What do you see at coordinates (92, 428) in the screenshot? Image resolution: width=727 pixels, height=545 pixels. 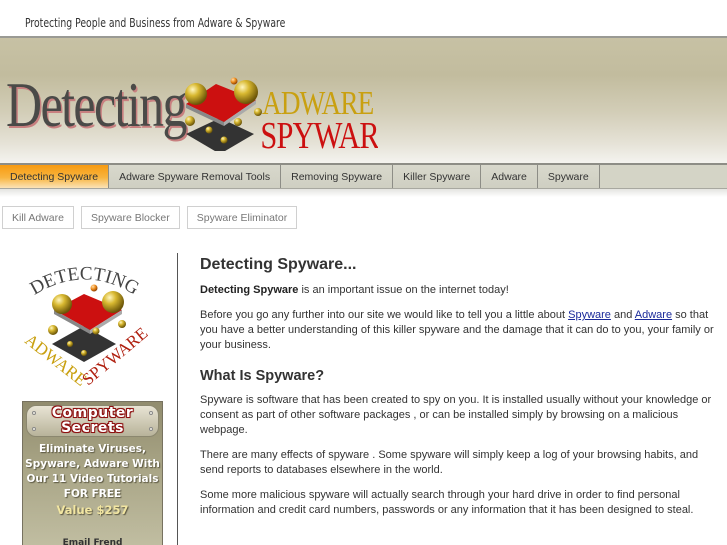 I see `ad-title-line2: Secrets` at bounding box center [92, 428].